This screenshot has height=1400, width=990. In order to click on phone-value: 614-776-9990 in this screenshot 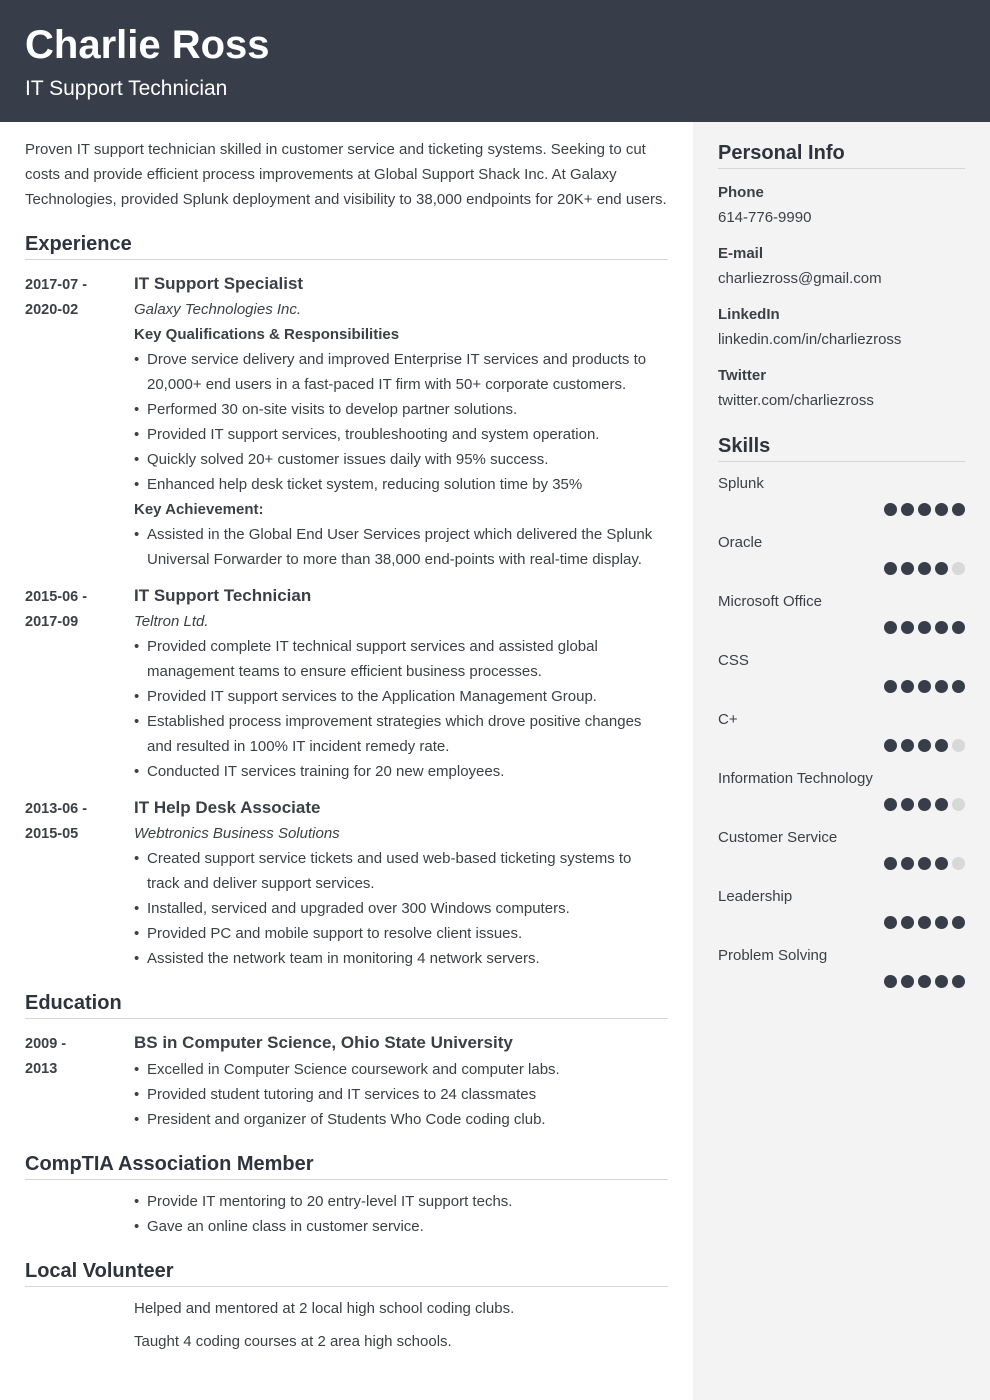, I will do `click(841, 217)`.